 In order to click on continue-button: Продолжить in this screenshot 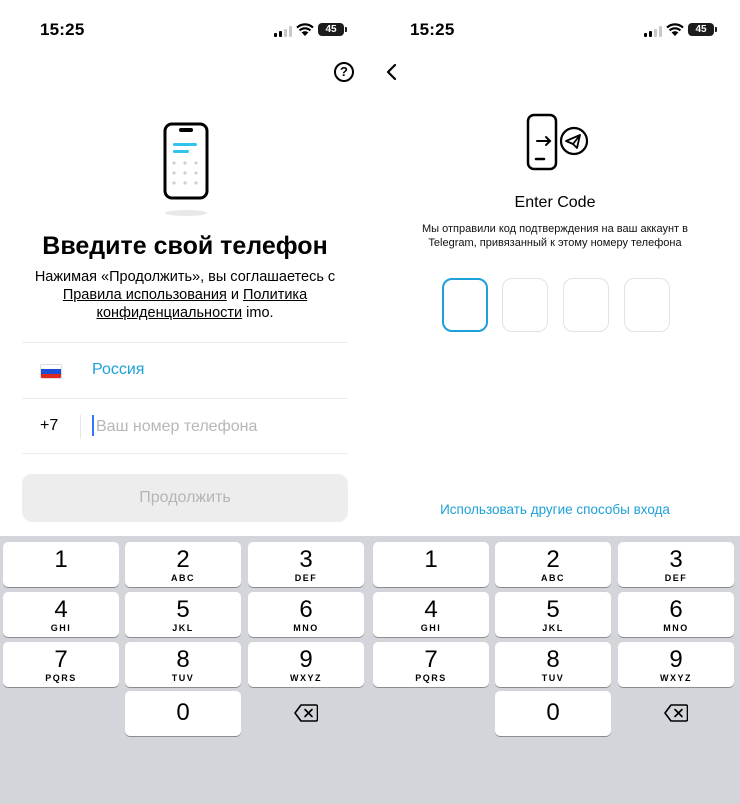, I will do `click(185, 498)`.